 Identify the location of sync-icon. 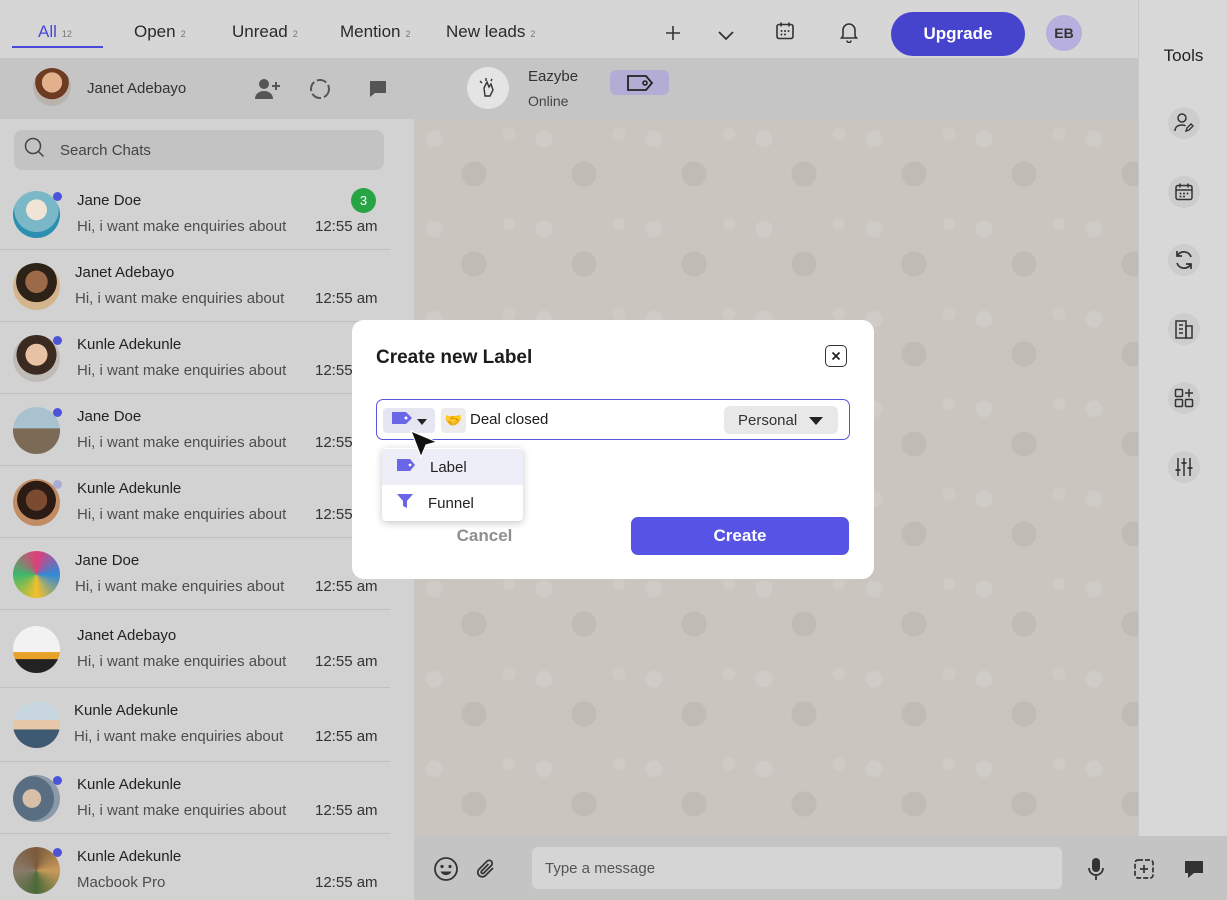
(1184, 260).